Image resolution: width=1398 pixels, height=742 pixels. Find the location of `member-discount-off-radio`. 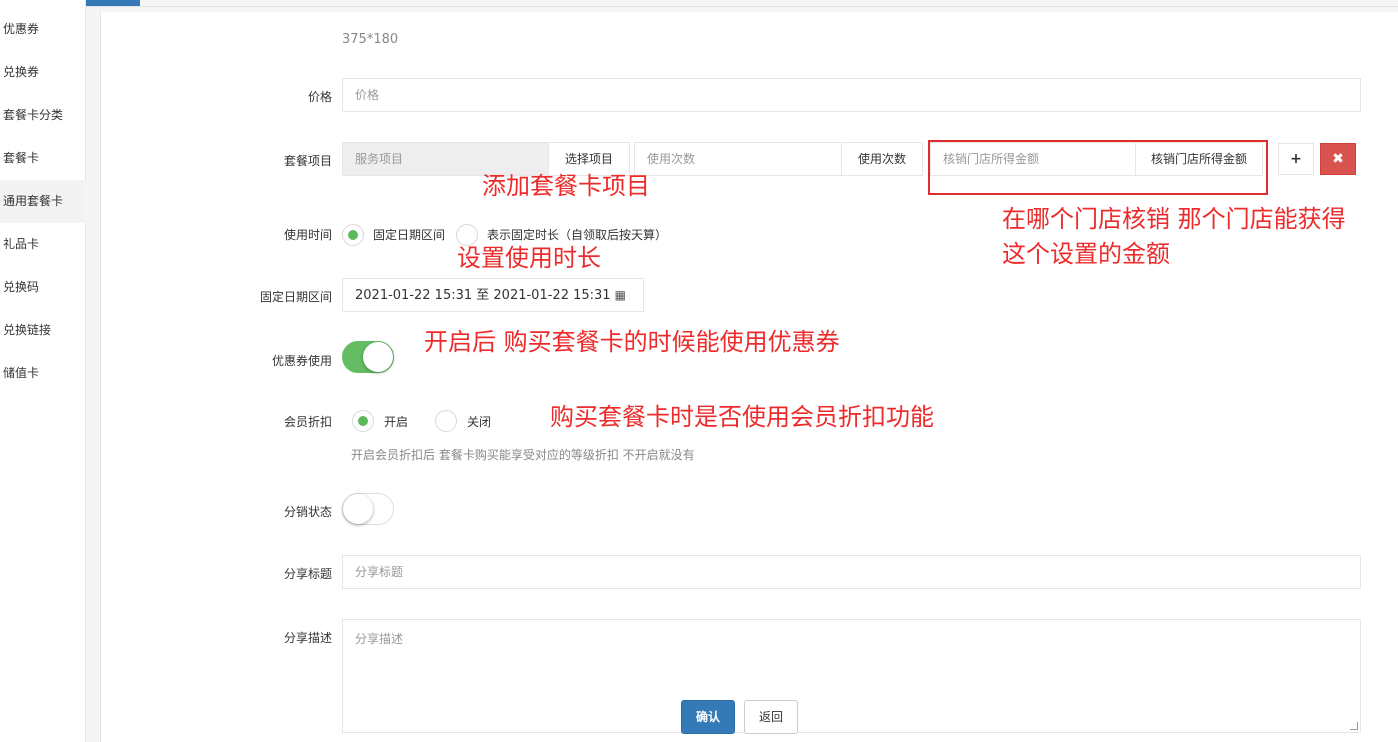

member-discount-off-radio is located at coordinates (446, 421).